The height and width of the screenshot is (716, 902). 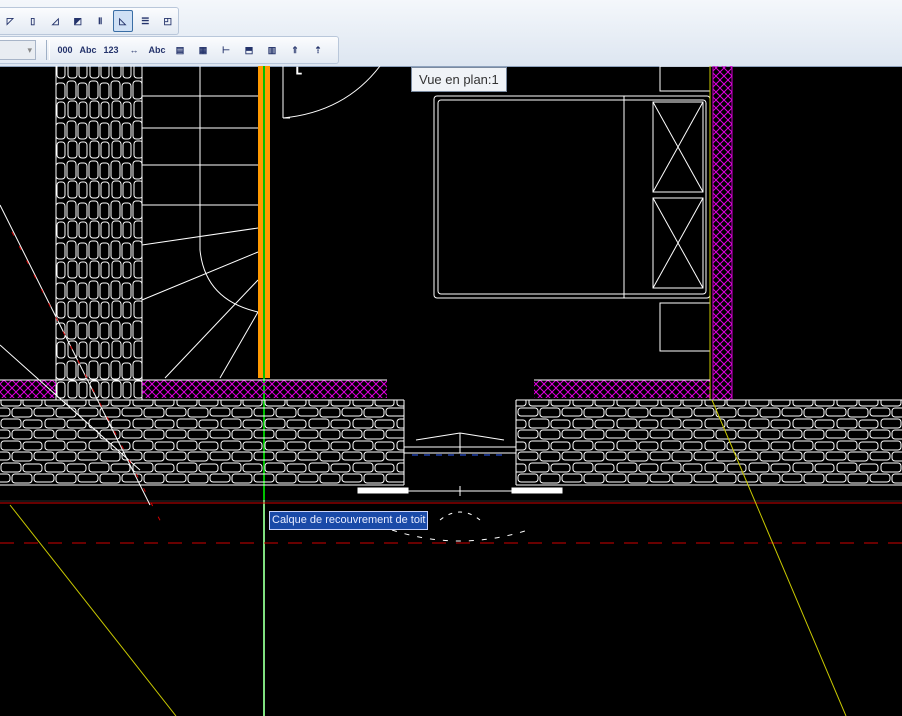 I want to click on stone-column-left, so click(x=99, y=233).